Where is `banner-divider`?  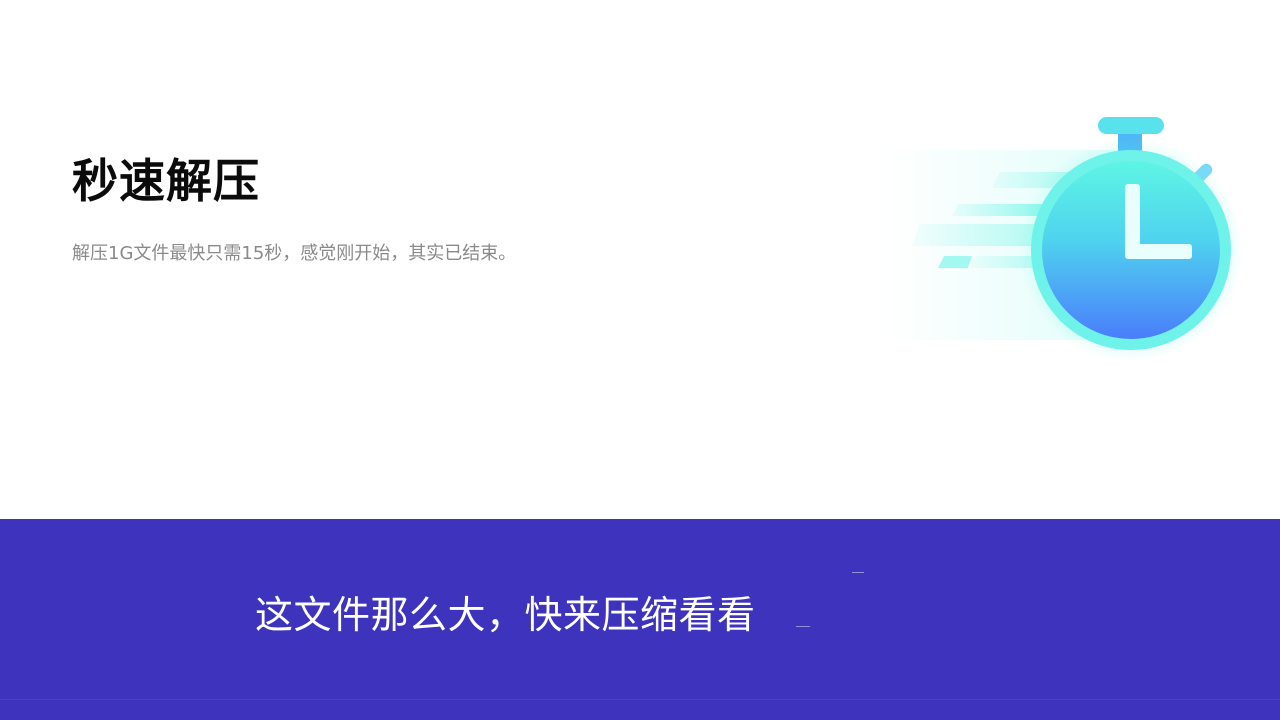
banner-divider is located at coordinates (640, 699).